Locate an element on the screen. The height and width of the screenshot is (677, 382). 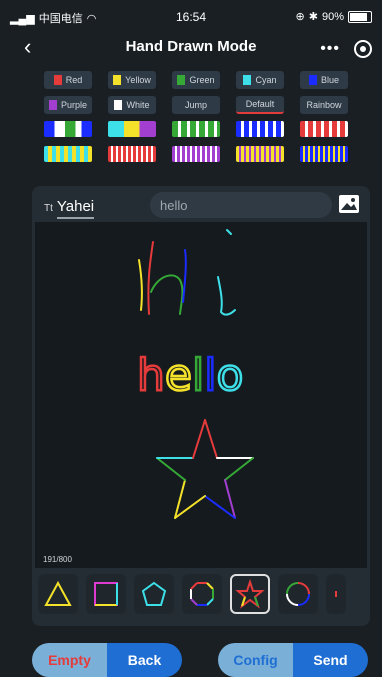
color-label: Green is located at coordinates (202, 80).